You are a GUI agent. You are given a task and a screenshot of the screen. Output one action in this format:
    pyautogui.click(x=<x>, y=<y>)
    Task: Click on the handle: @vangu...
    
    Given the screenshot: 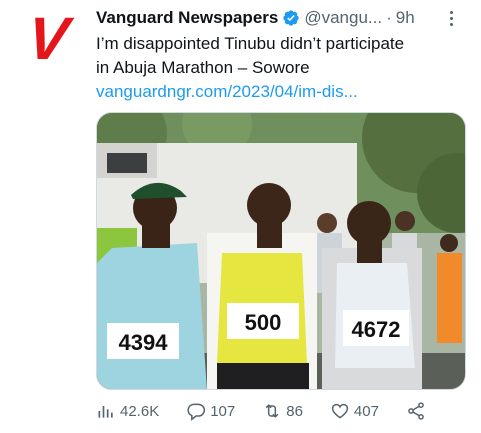 What is the action you would take?
    pyautogui.click(x=343, y=18)
    